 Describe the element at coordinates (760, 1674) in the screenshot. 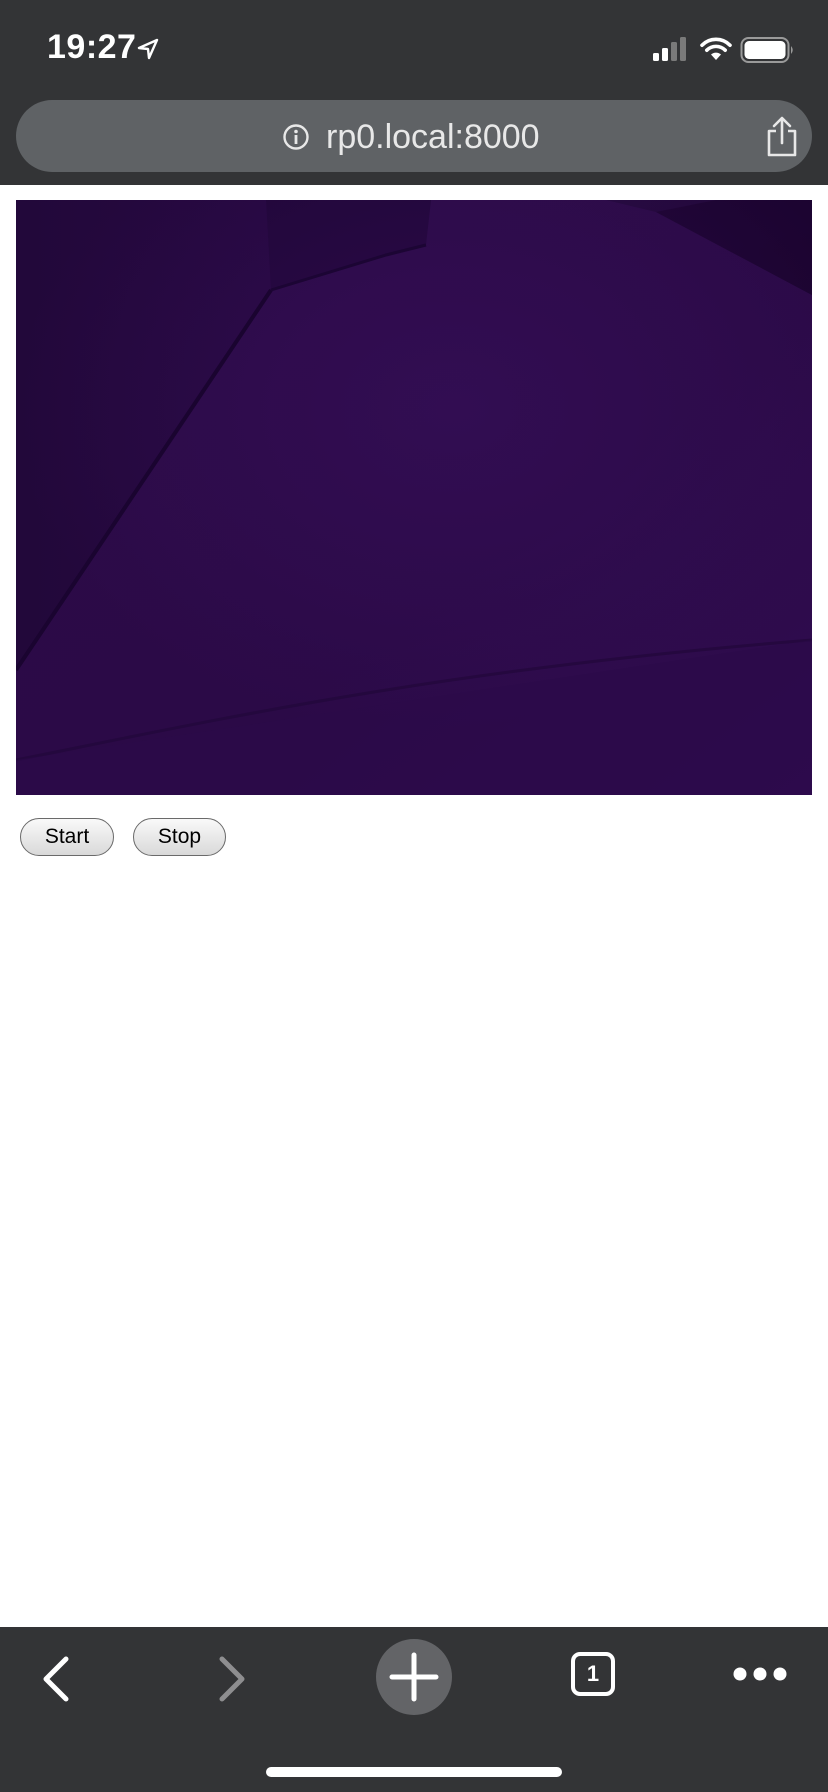

I see `more-icon` at that location.